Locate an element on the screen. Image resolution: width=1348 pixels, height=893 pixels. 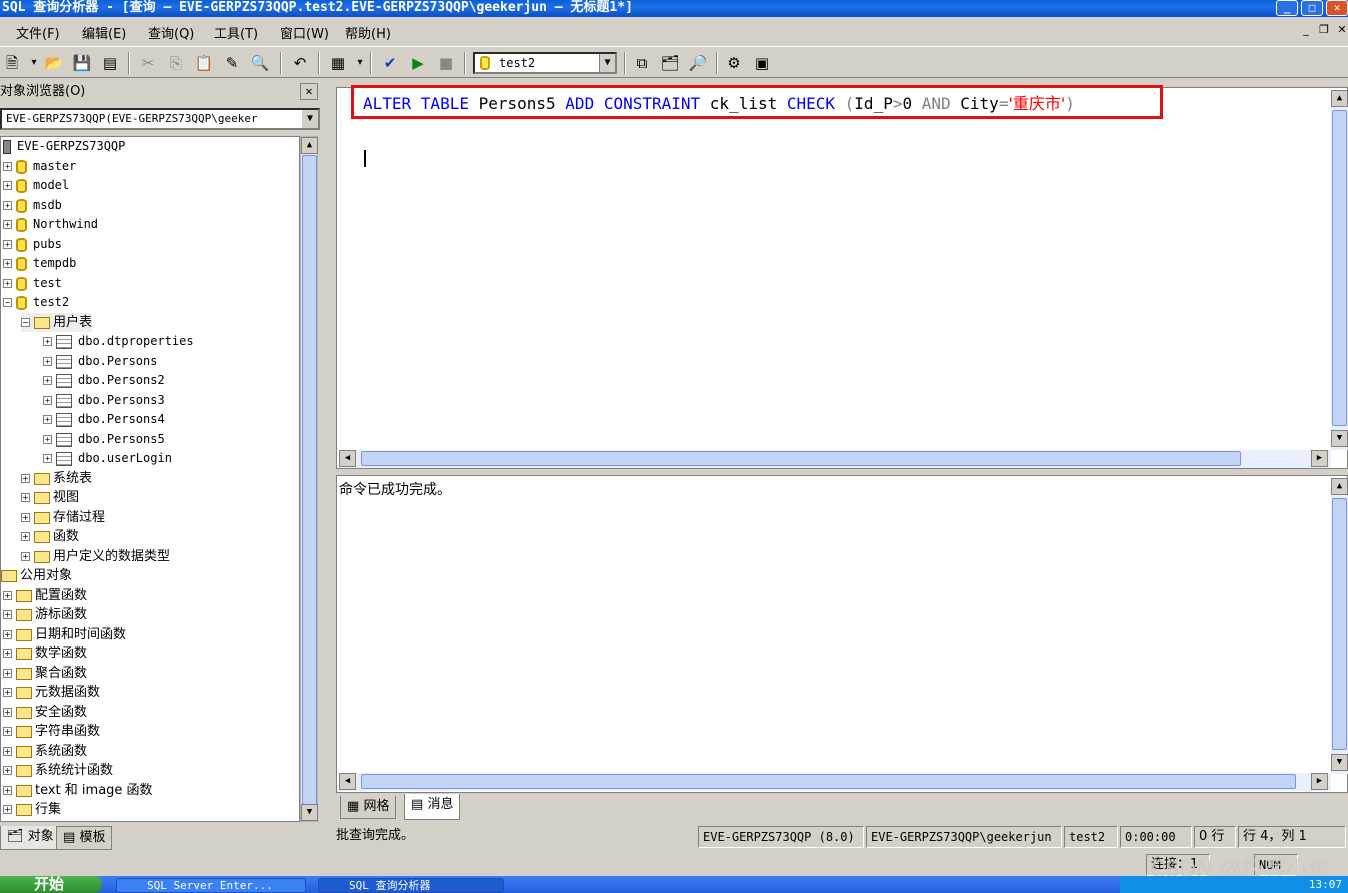
mdi-restore-icon: ❐ is located at coordinates (1324, 30).